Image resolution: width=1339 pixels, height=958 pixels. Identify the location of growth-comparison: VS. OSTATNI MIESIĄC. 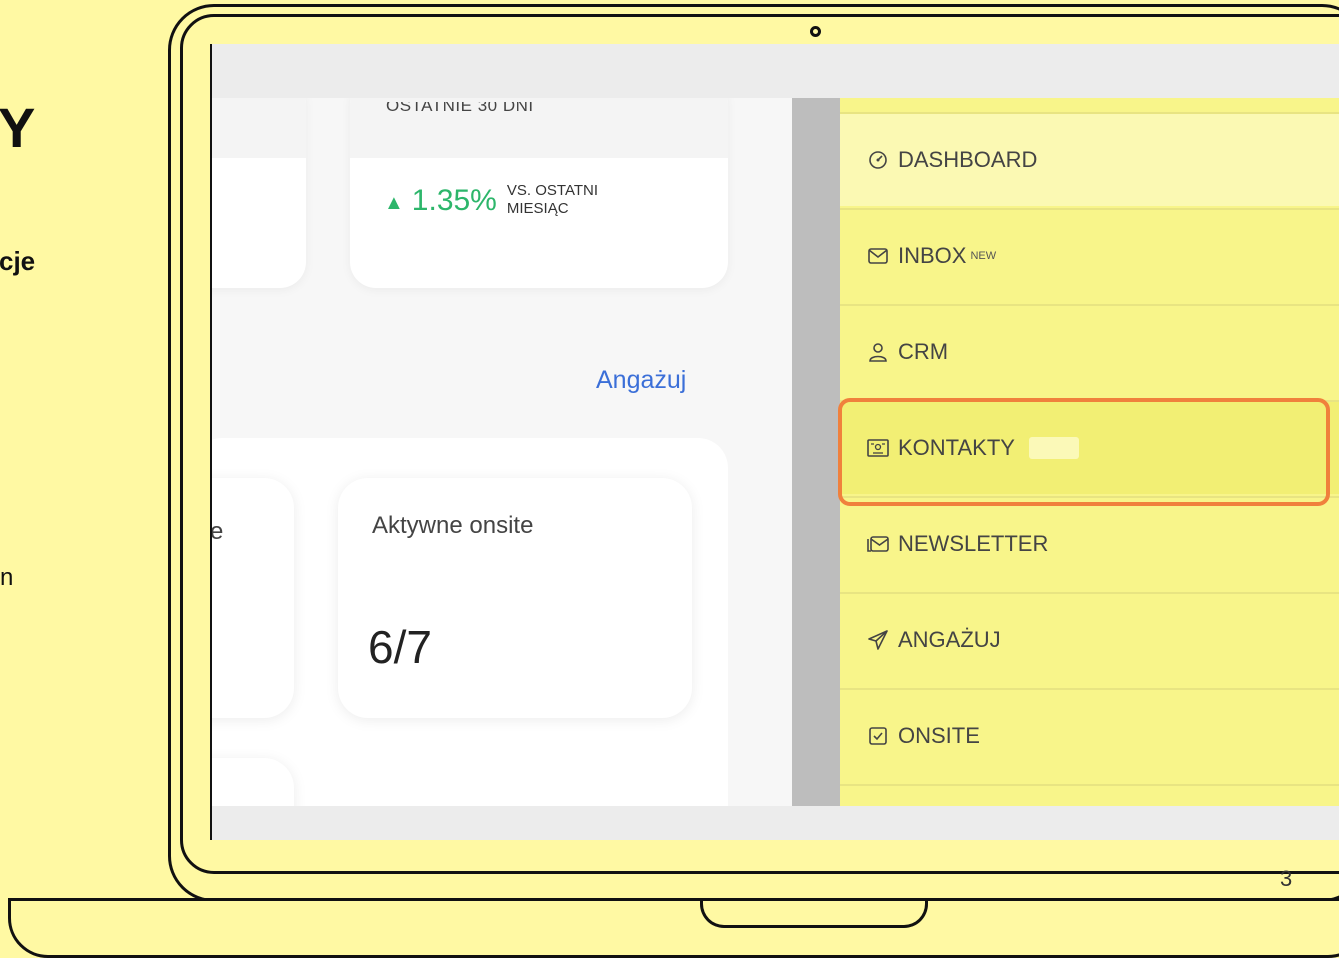
(552, 199).